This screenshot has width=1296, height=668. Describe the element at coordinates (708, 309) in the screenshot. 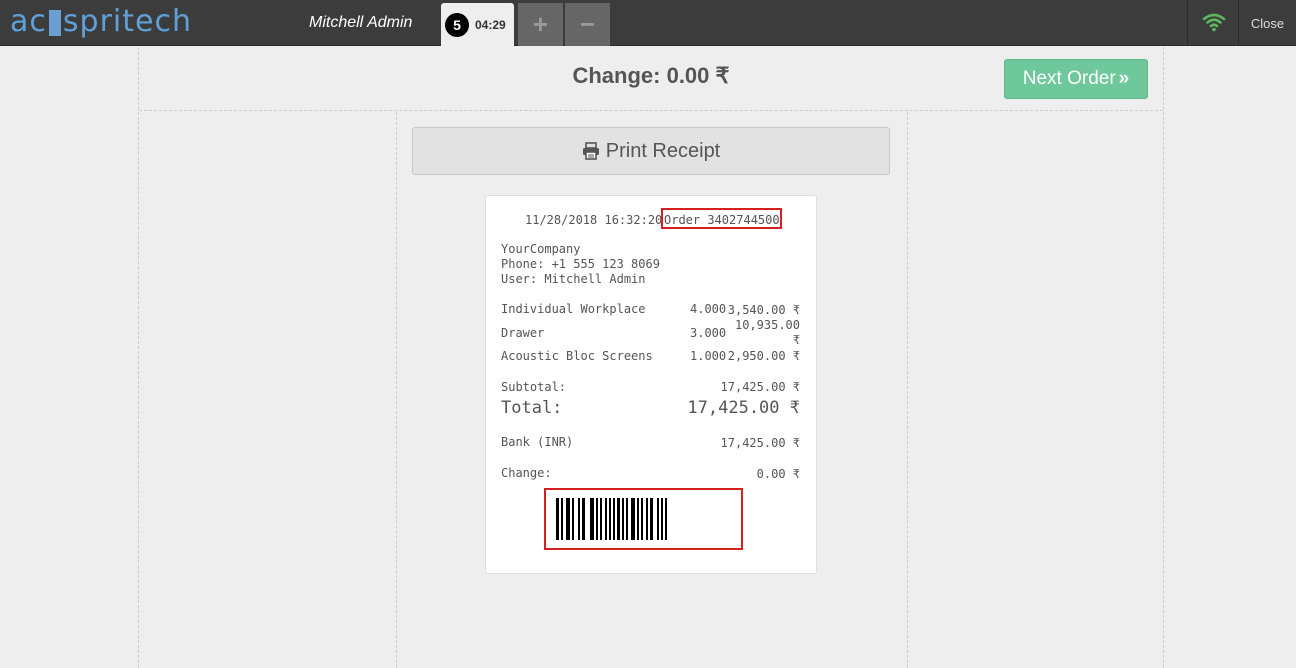

I see `receipt-line-qty: 4.000` at that location.